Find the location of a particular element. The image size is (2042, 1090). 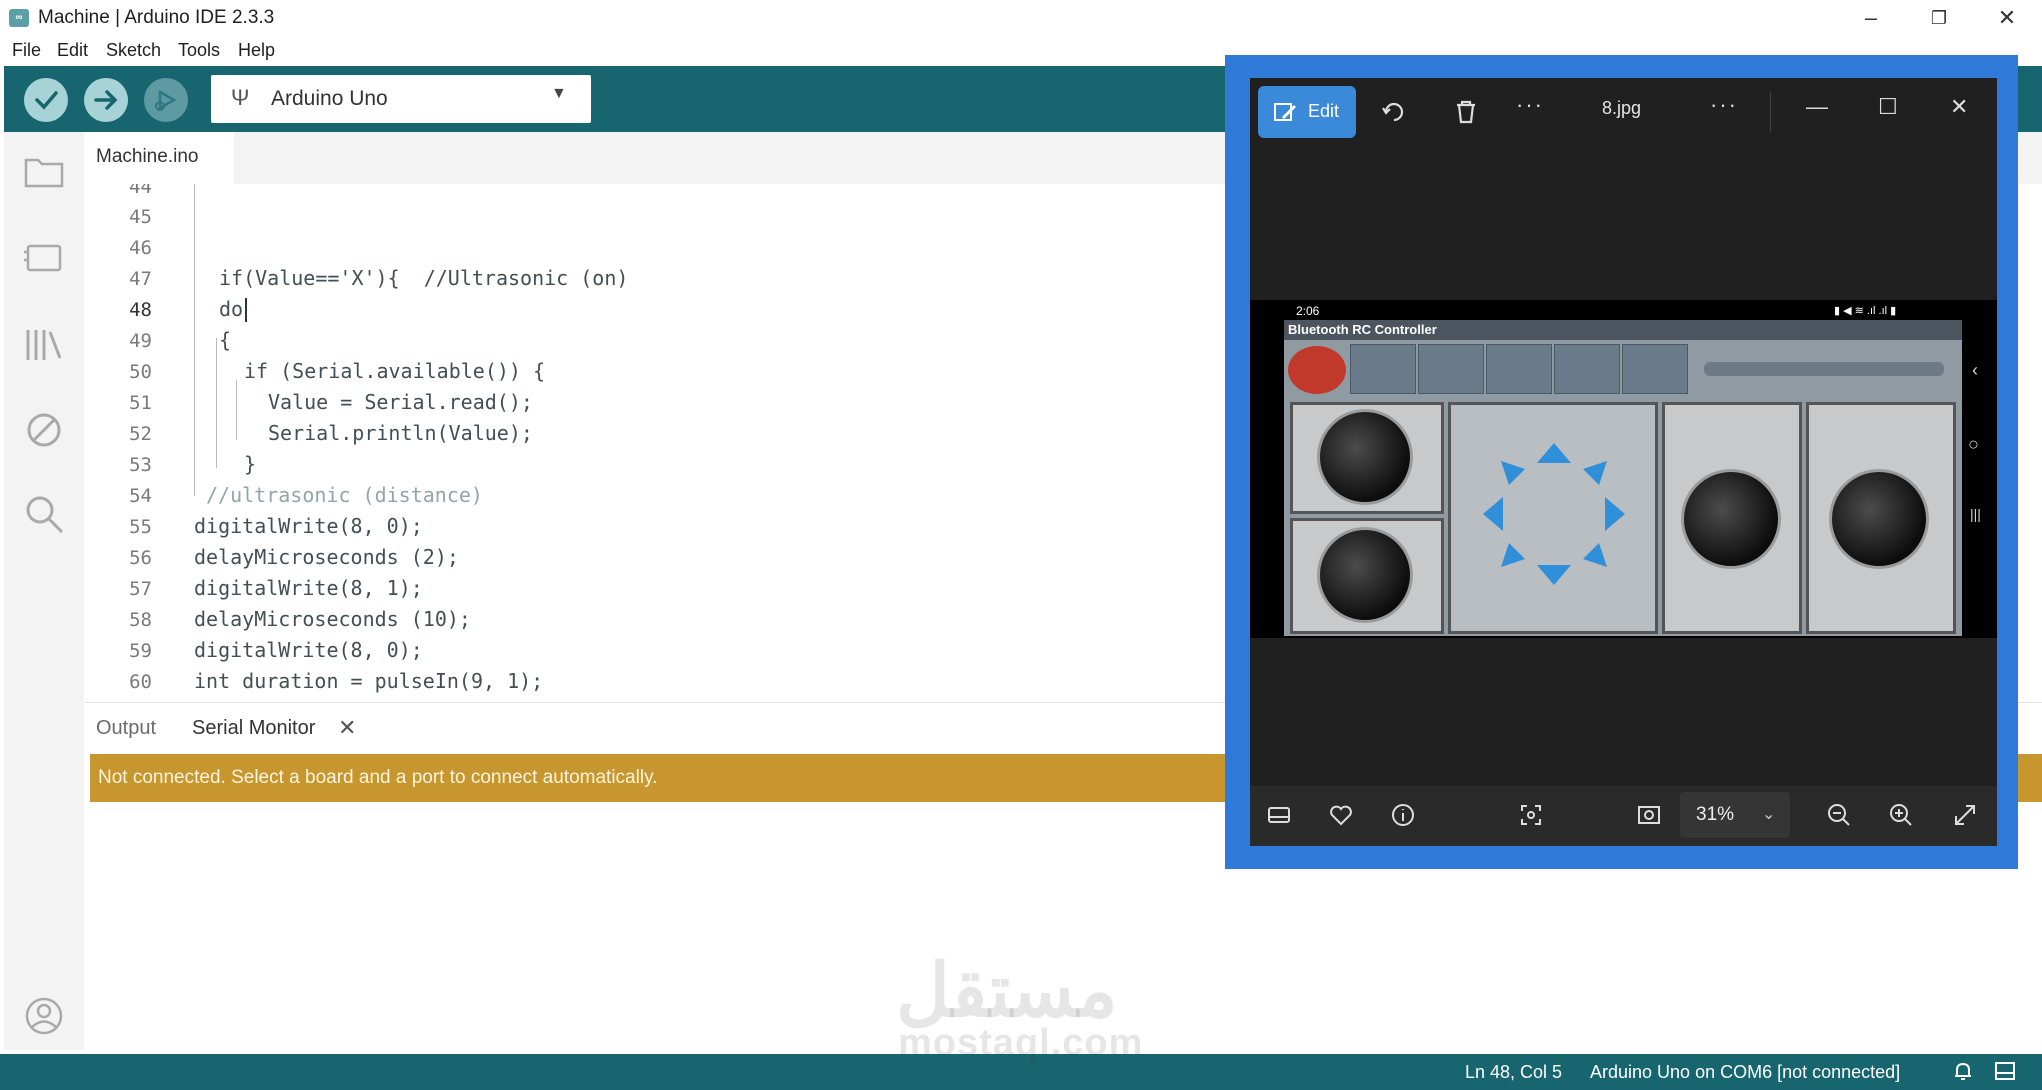

arduino-logo-icon: ∞ is located at coordinates (19, 18).